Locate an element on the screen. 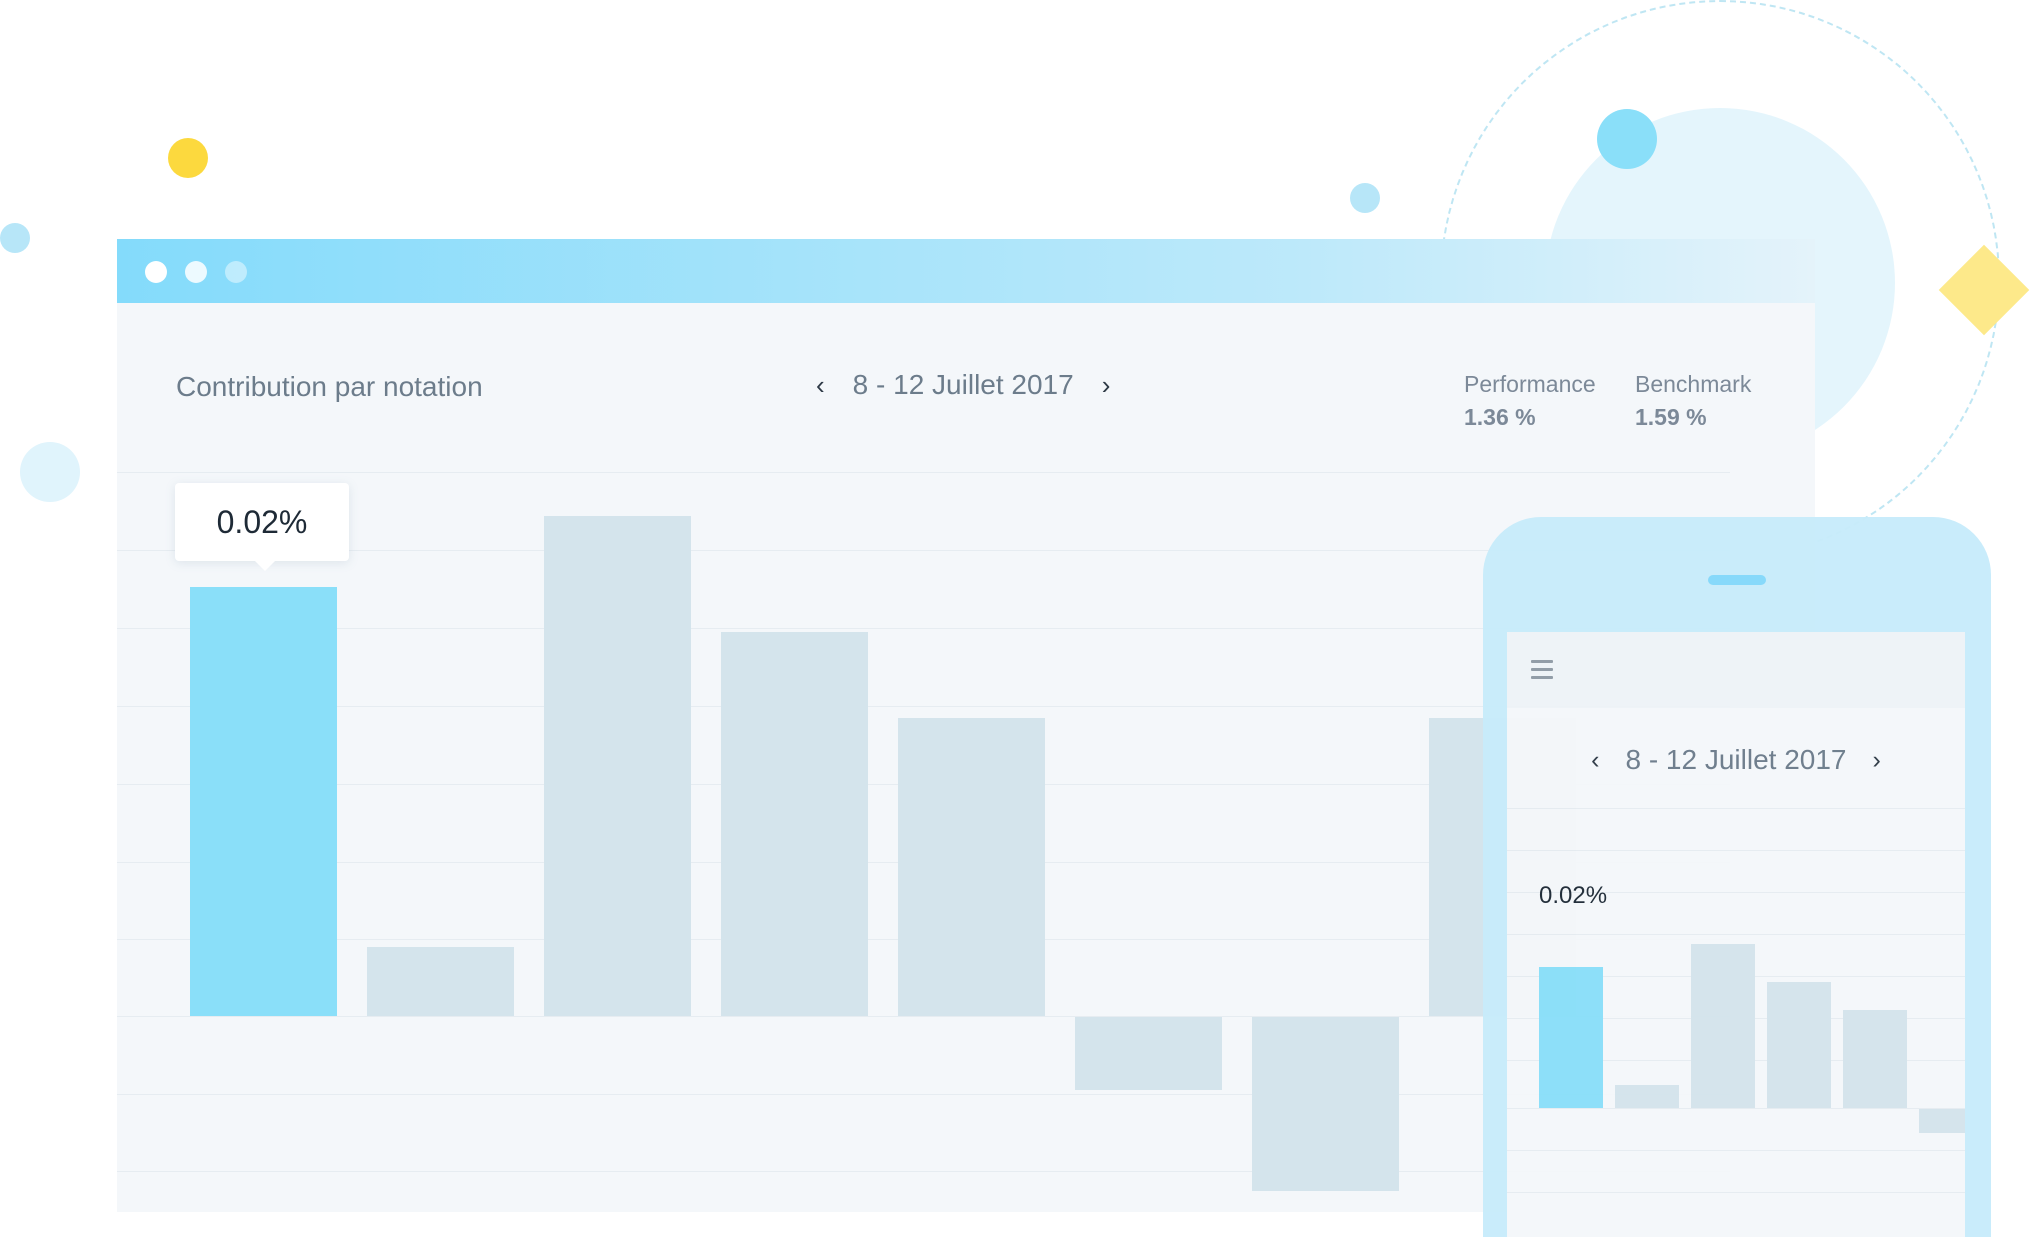 This screenshot has height=1237, width=2030. decorative-dot-yellow is located at coordinates (188, 158).